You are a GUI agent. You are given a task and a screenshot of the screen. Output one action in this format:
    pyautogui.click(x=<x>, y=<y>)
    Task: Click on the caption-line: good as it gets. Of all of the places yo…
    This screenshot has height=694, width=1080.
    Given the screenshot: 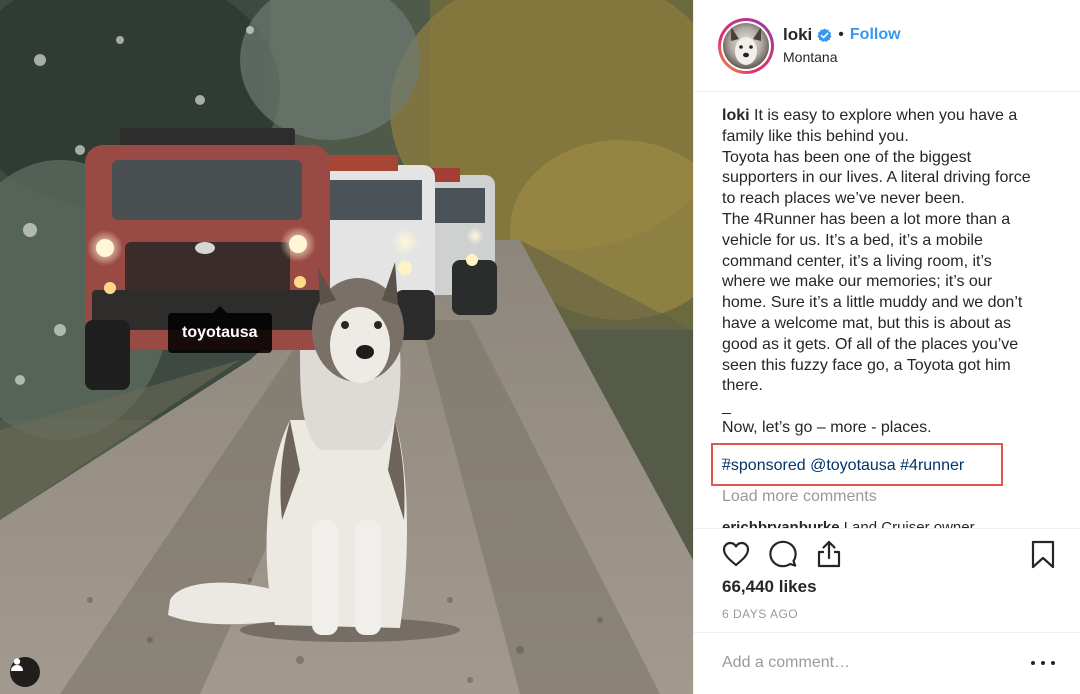 What is the action you would take?
    pyautogui.click(x=870, y=344)
    